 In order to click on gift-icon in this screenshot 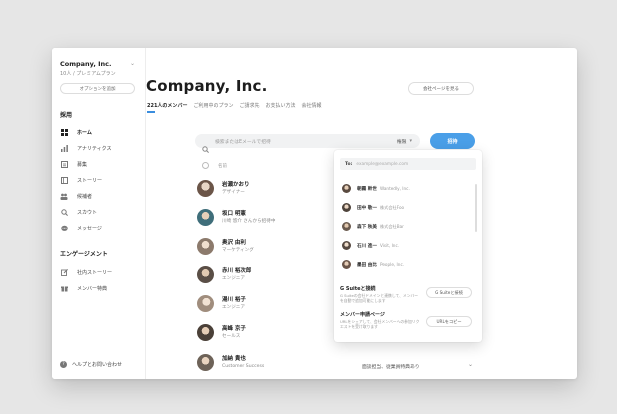, I will do `click(64, 288)`.